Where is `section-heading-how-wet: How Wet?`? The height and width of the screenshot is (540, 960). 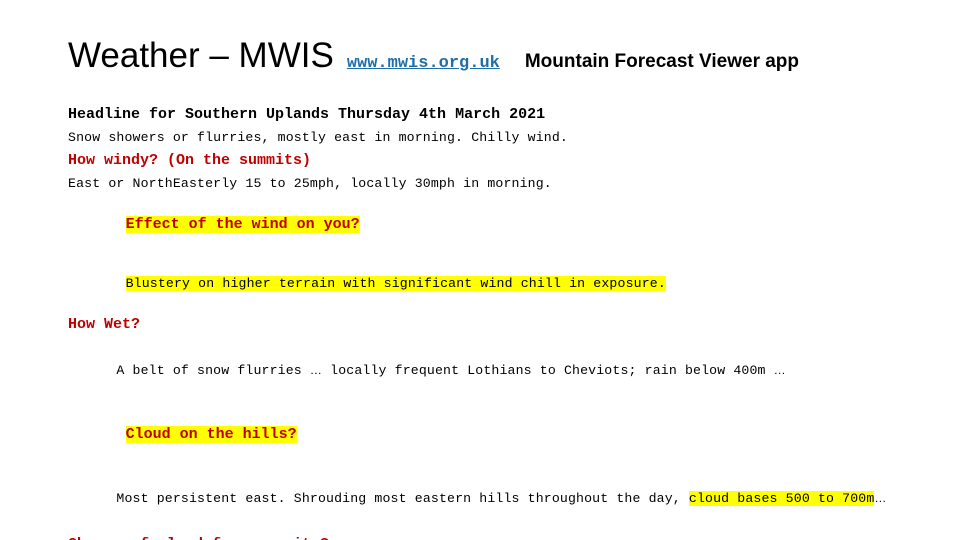
section-heading-how-wet: How Wet? is located at coordinates (104, 324).